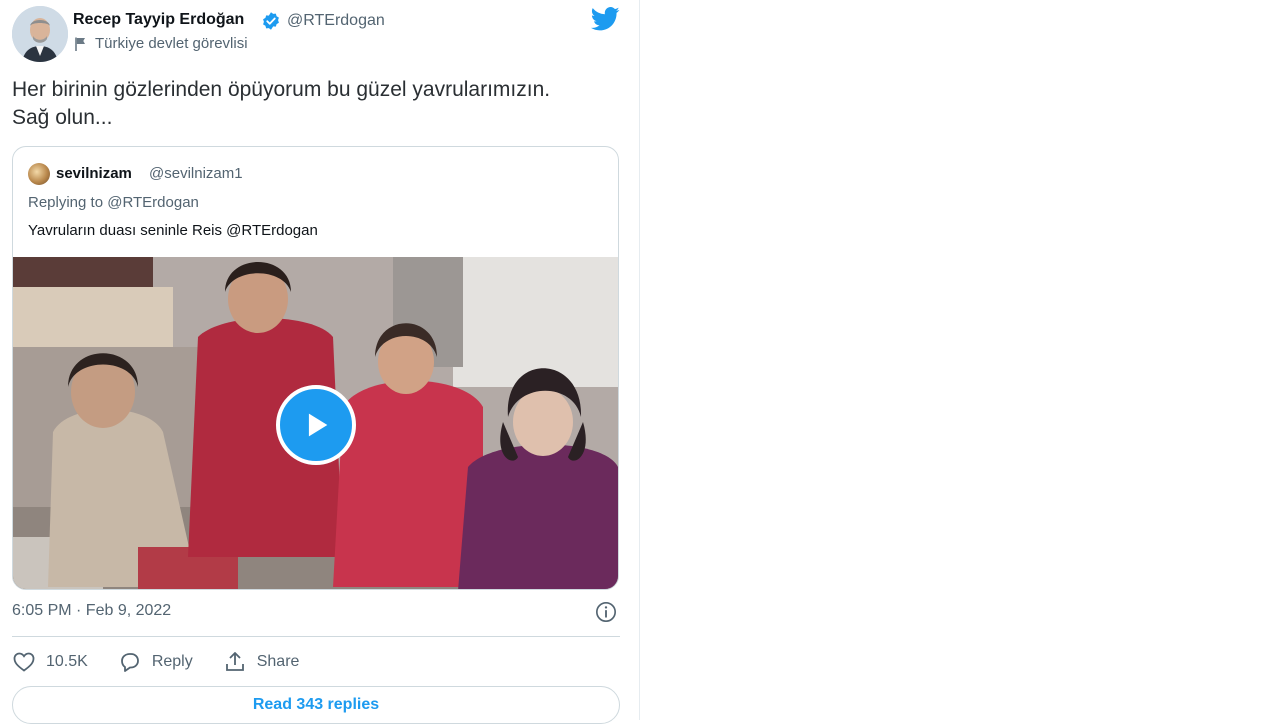  I want to click on replying-to-text: Replying to @RTErdogan, so click(113, 202).